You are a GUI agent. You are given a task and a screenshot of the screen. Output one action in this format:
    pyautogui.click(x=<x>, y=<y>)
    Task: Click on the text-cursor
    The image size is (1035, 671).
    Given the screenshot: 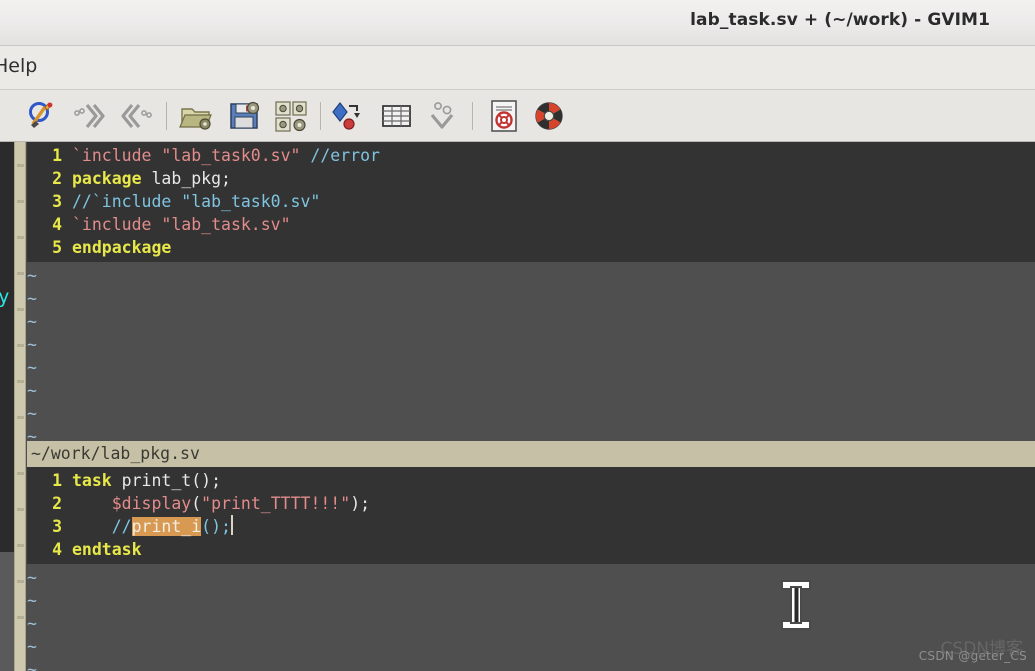 What is the action you would take?
    pyautogui.click(x=231, y=525)
    